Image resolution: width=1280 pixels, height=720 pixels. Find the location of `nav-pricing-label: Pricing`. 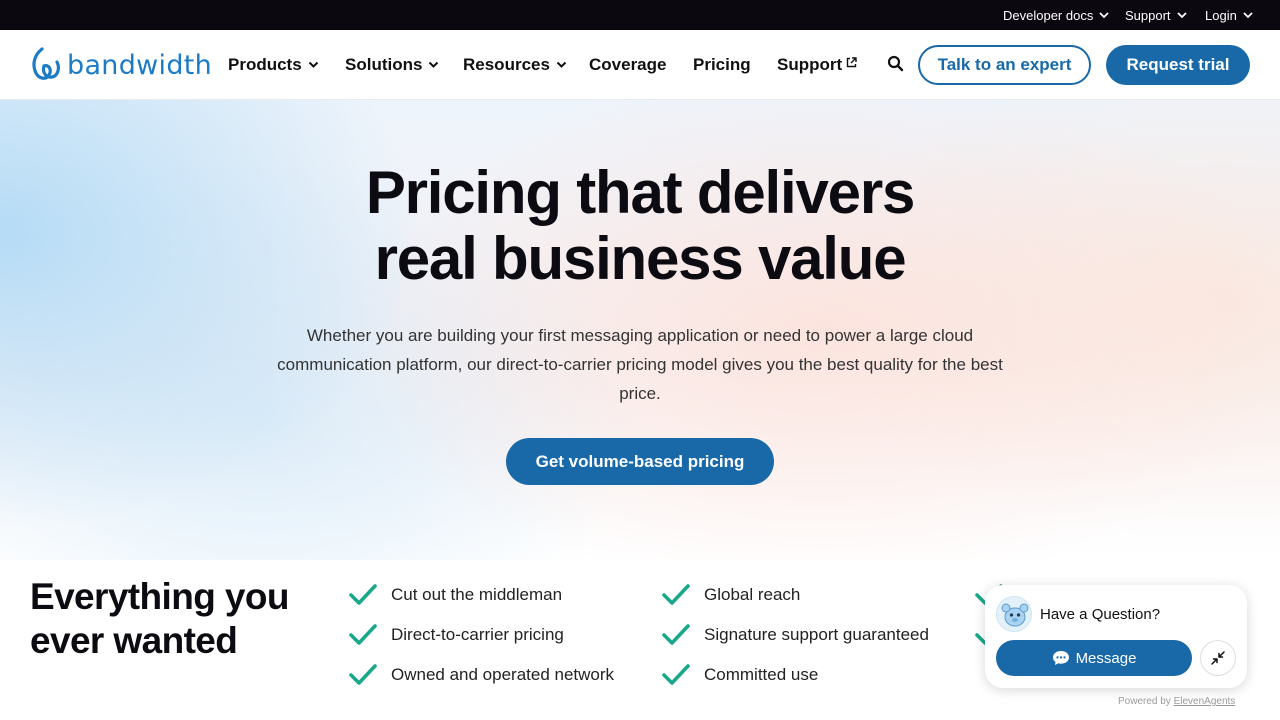

nav-pricing-label: Pricing is located at coordinates (722, 64).